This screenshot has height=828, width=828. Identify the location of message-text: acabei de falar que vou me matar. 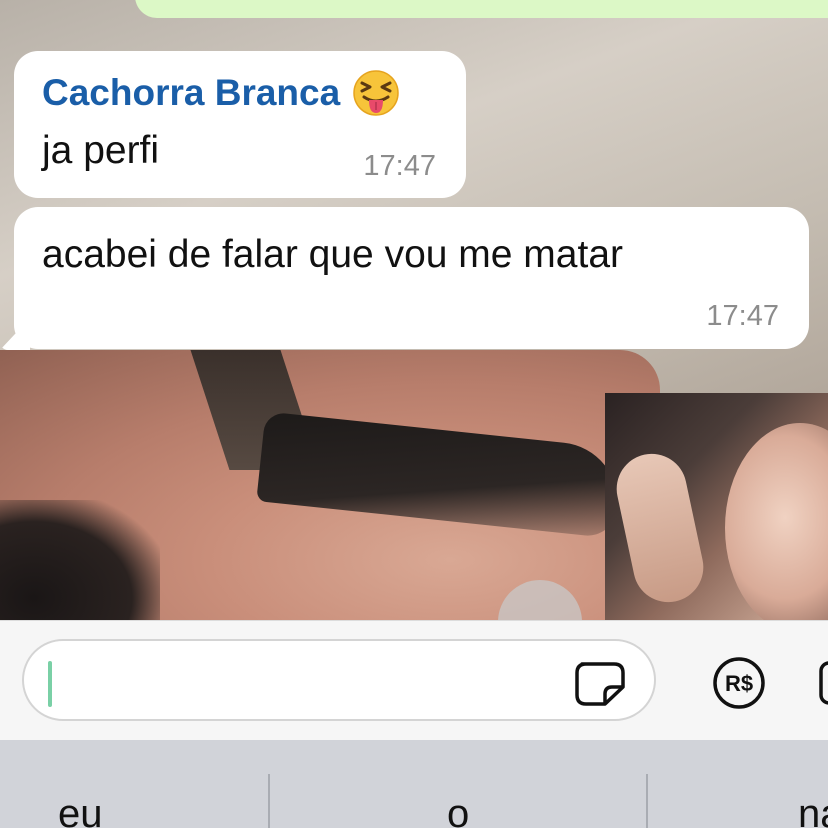
(333, 254).